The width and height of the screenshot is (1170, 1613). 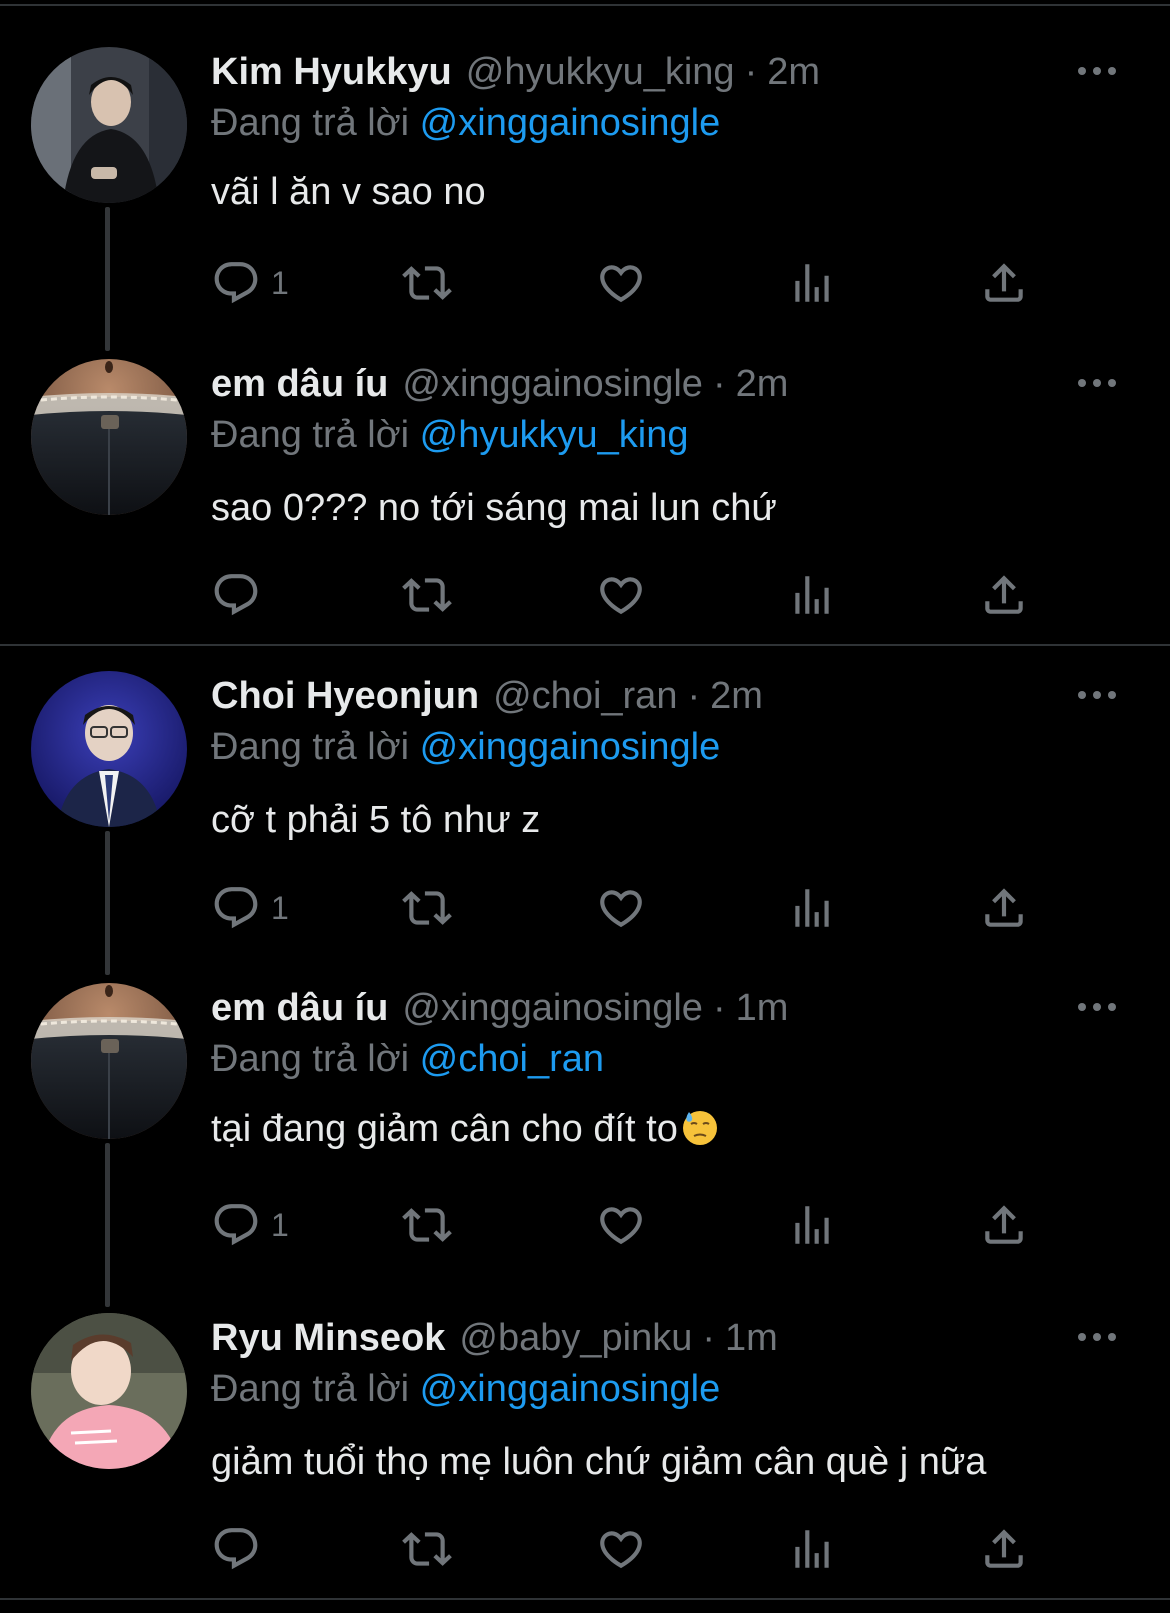 What do you see at coordinates (585, 696) in the screenshot?
I see `handle: @choi_ran` at bounding box center [585, 696].